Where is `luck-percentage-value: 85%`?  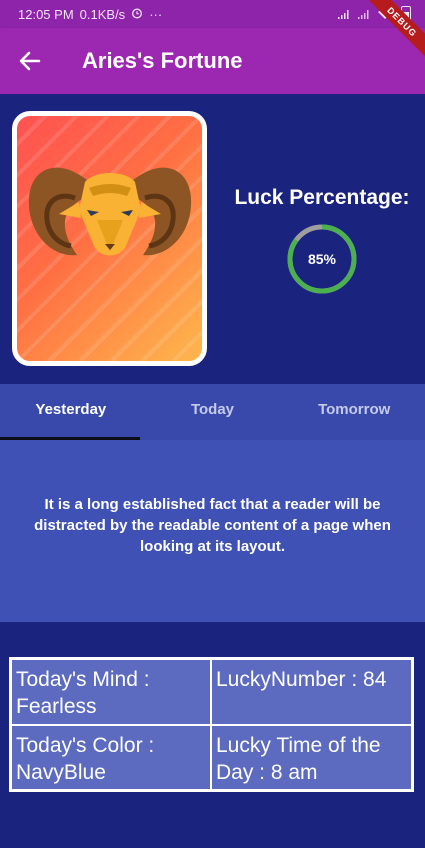
luck-percentage-value: 85% is located at coordinates (322, 259).